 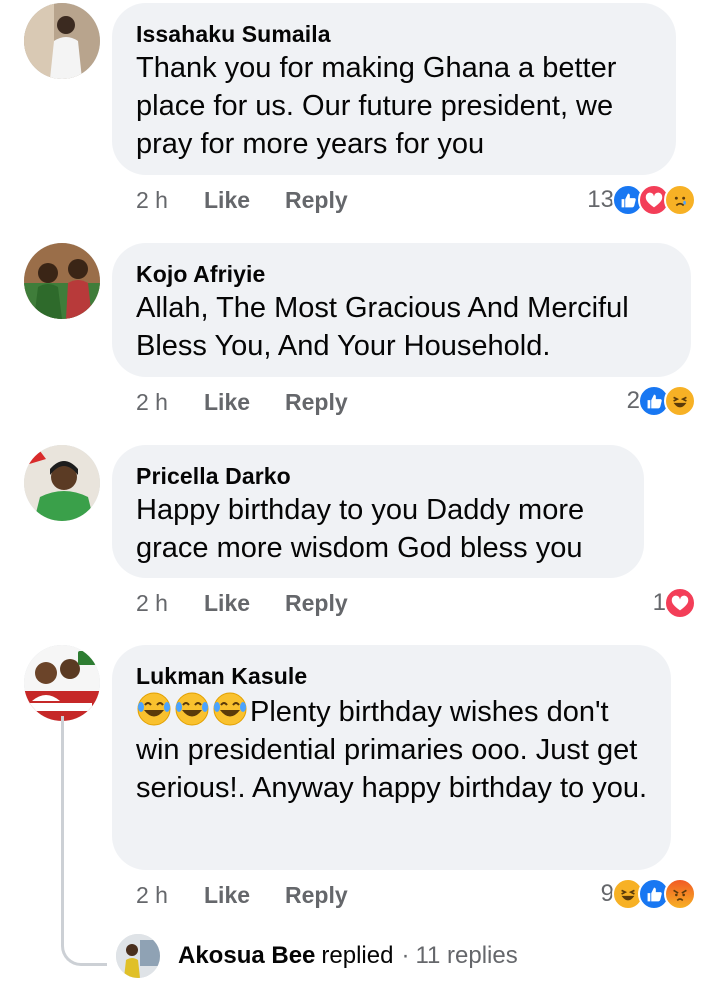 What do you see at coordinates (378, 476) in the screenshot?
I see `comment-author: Pricella Darko` at bounding box center [378, 476].